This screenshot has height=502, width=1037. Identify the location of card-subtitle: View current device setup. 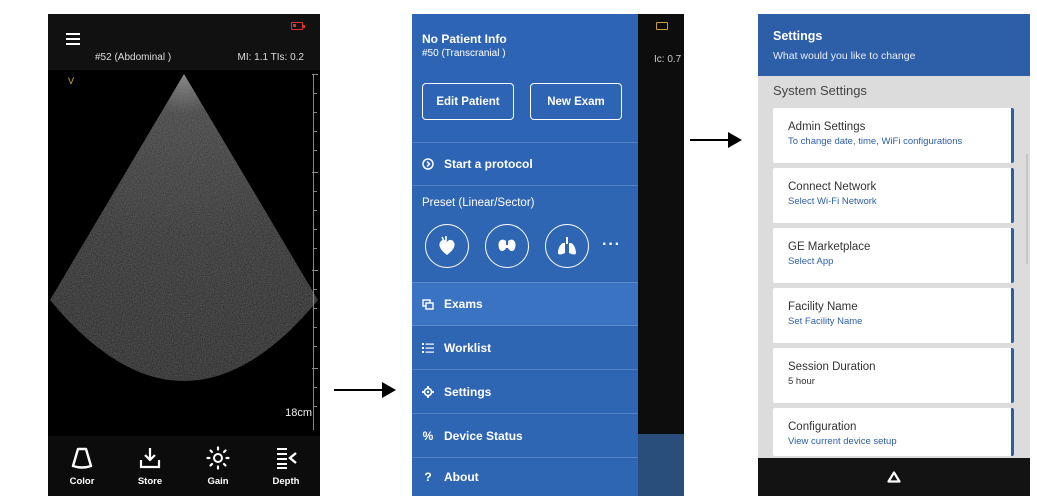
(842, 441).